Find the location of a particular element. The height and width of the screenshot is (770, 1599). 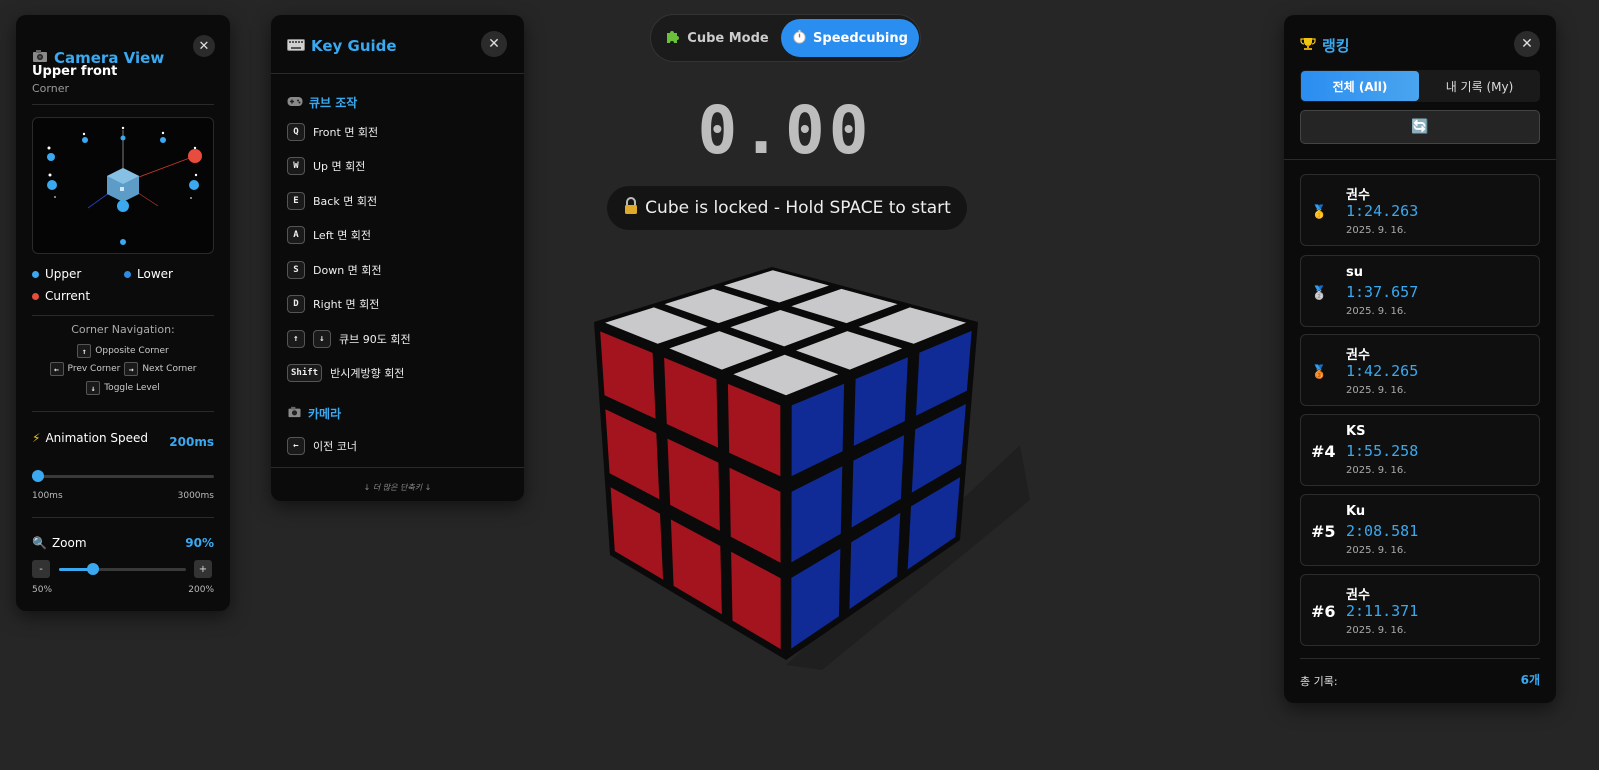

ranking-entry: #4 KS 1:55.258 2025. 9. 16. is located at coordinates (1420, 450).